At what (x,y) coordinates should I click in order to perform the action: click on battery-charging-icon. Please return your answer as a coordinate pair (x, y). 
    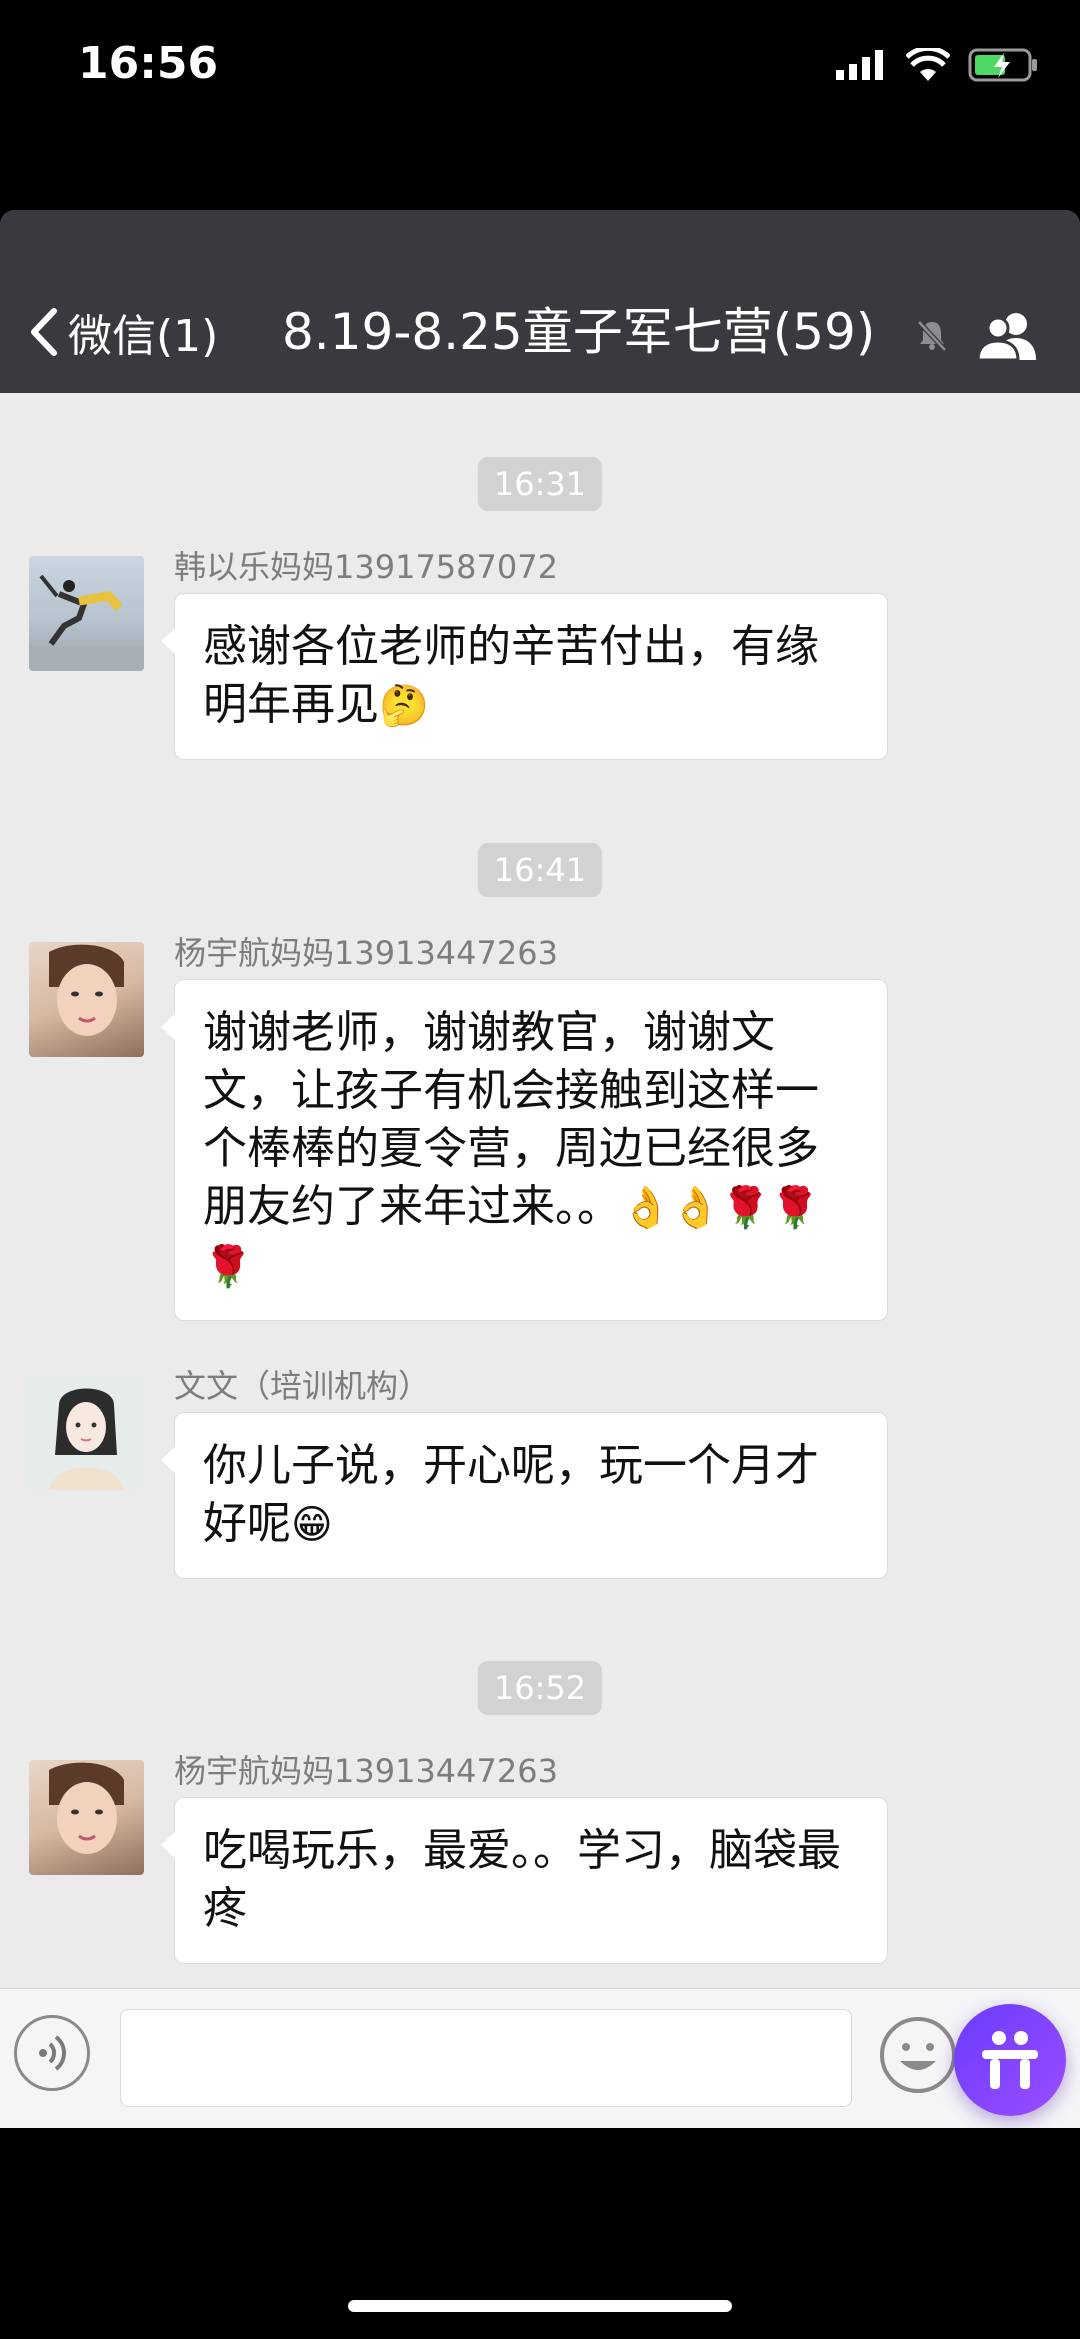
    Looking at the image, I should click on (1002, 65).